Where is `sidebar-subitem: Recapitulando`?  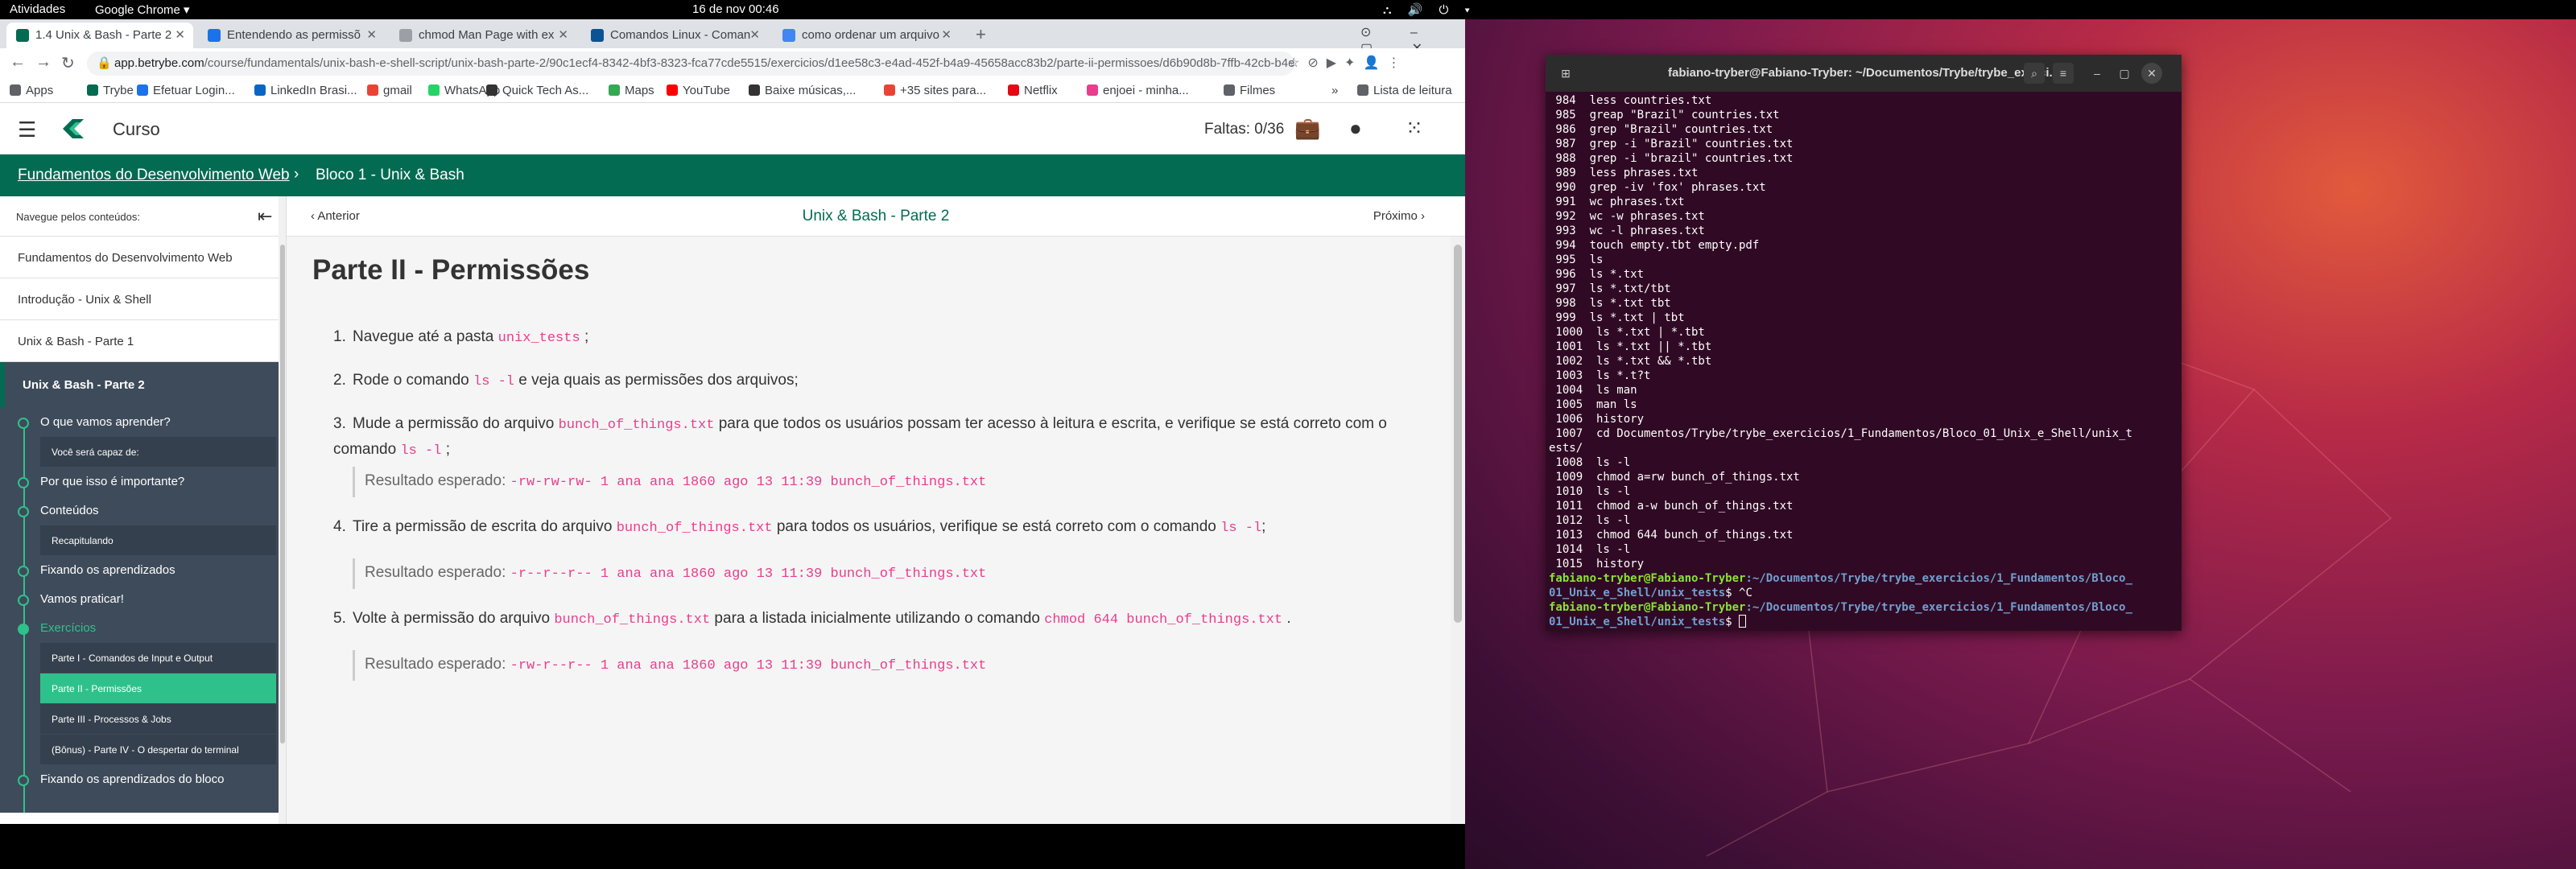
sidebar-subitem: Recapitulando is located at coordinates (158, 540).